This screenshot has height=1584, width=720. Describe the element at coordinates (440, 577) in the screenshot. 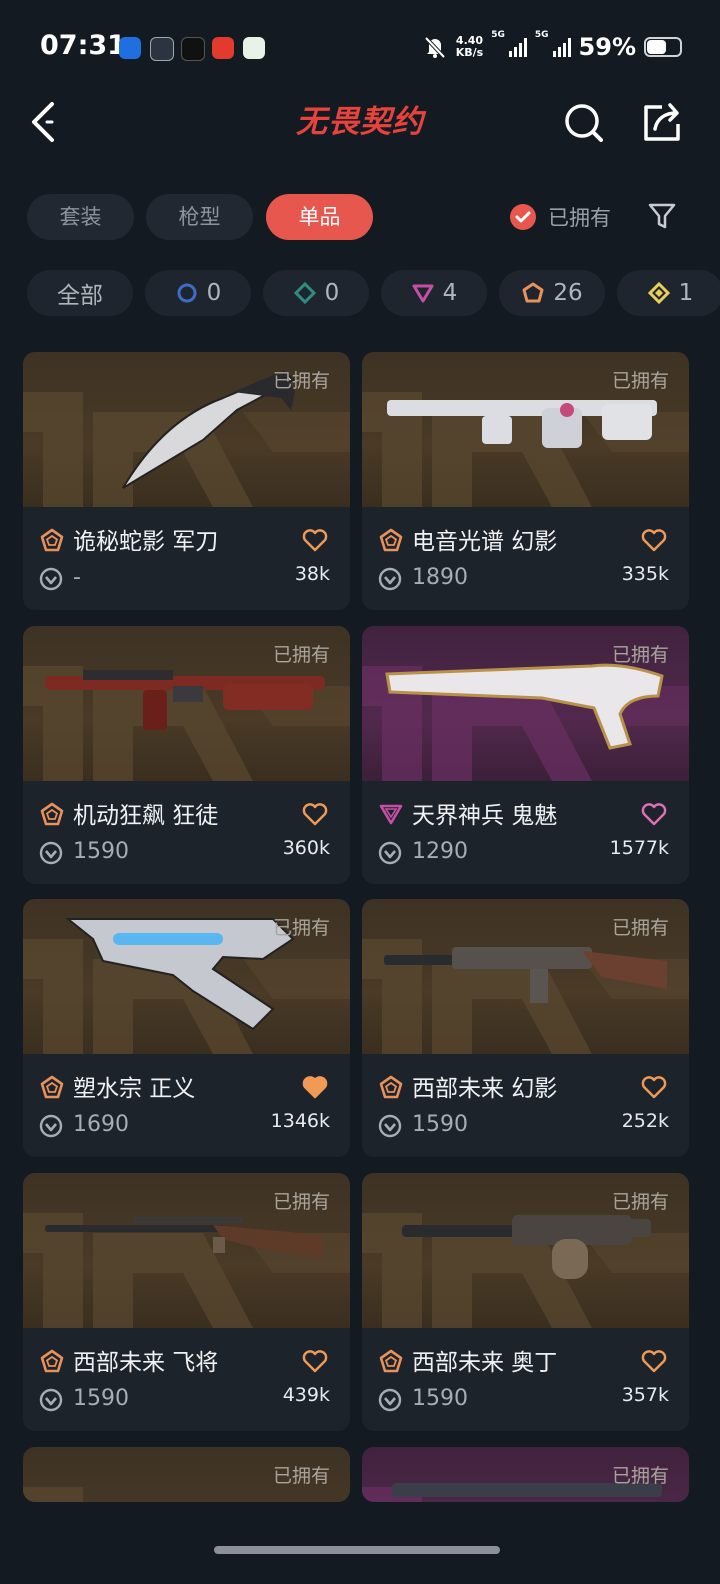

I see `item-price: 1890` at that location.